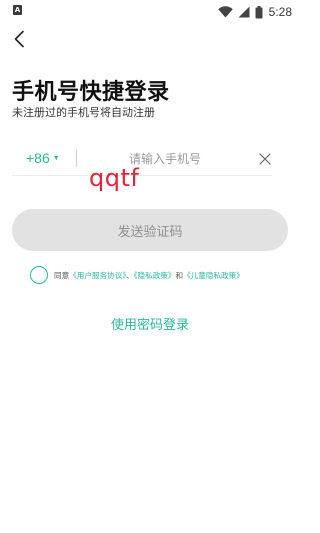 Image resolution: width=320 pixels, height=533 pixels. Describe the element at coordinates (39, 275) in the screenshot. I see `agree-checkbox` at that location.